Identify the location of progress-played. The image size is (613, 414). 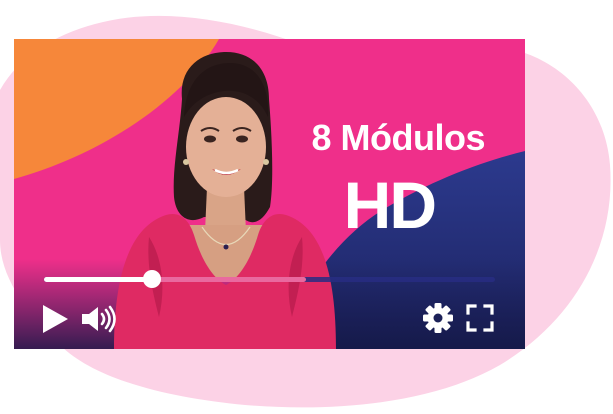
(98, 279).